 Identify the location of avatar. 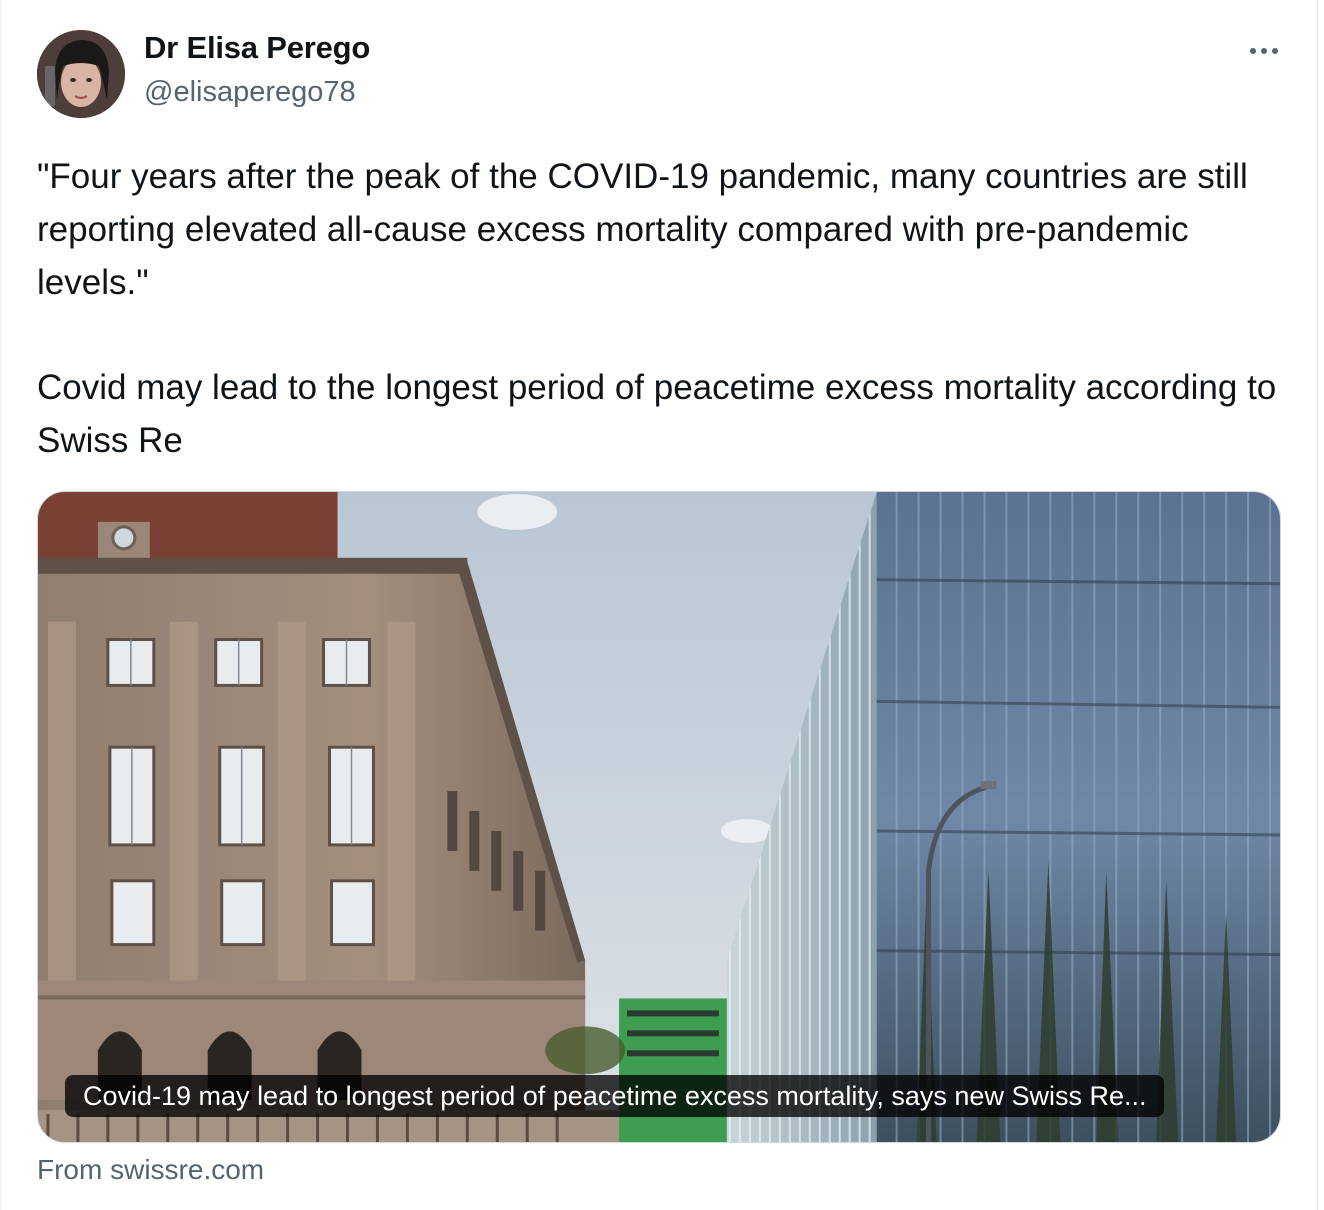
(81, 74).